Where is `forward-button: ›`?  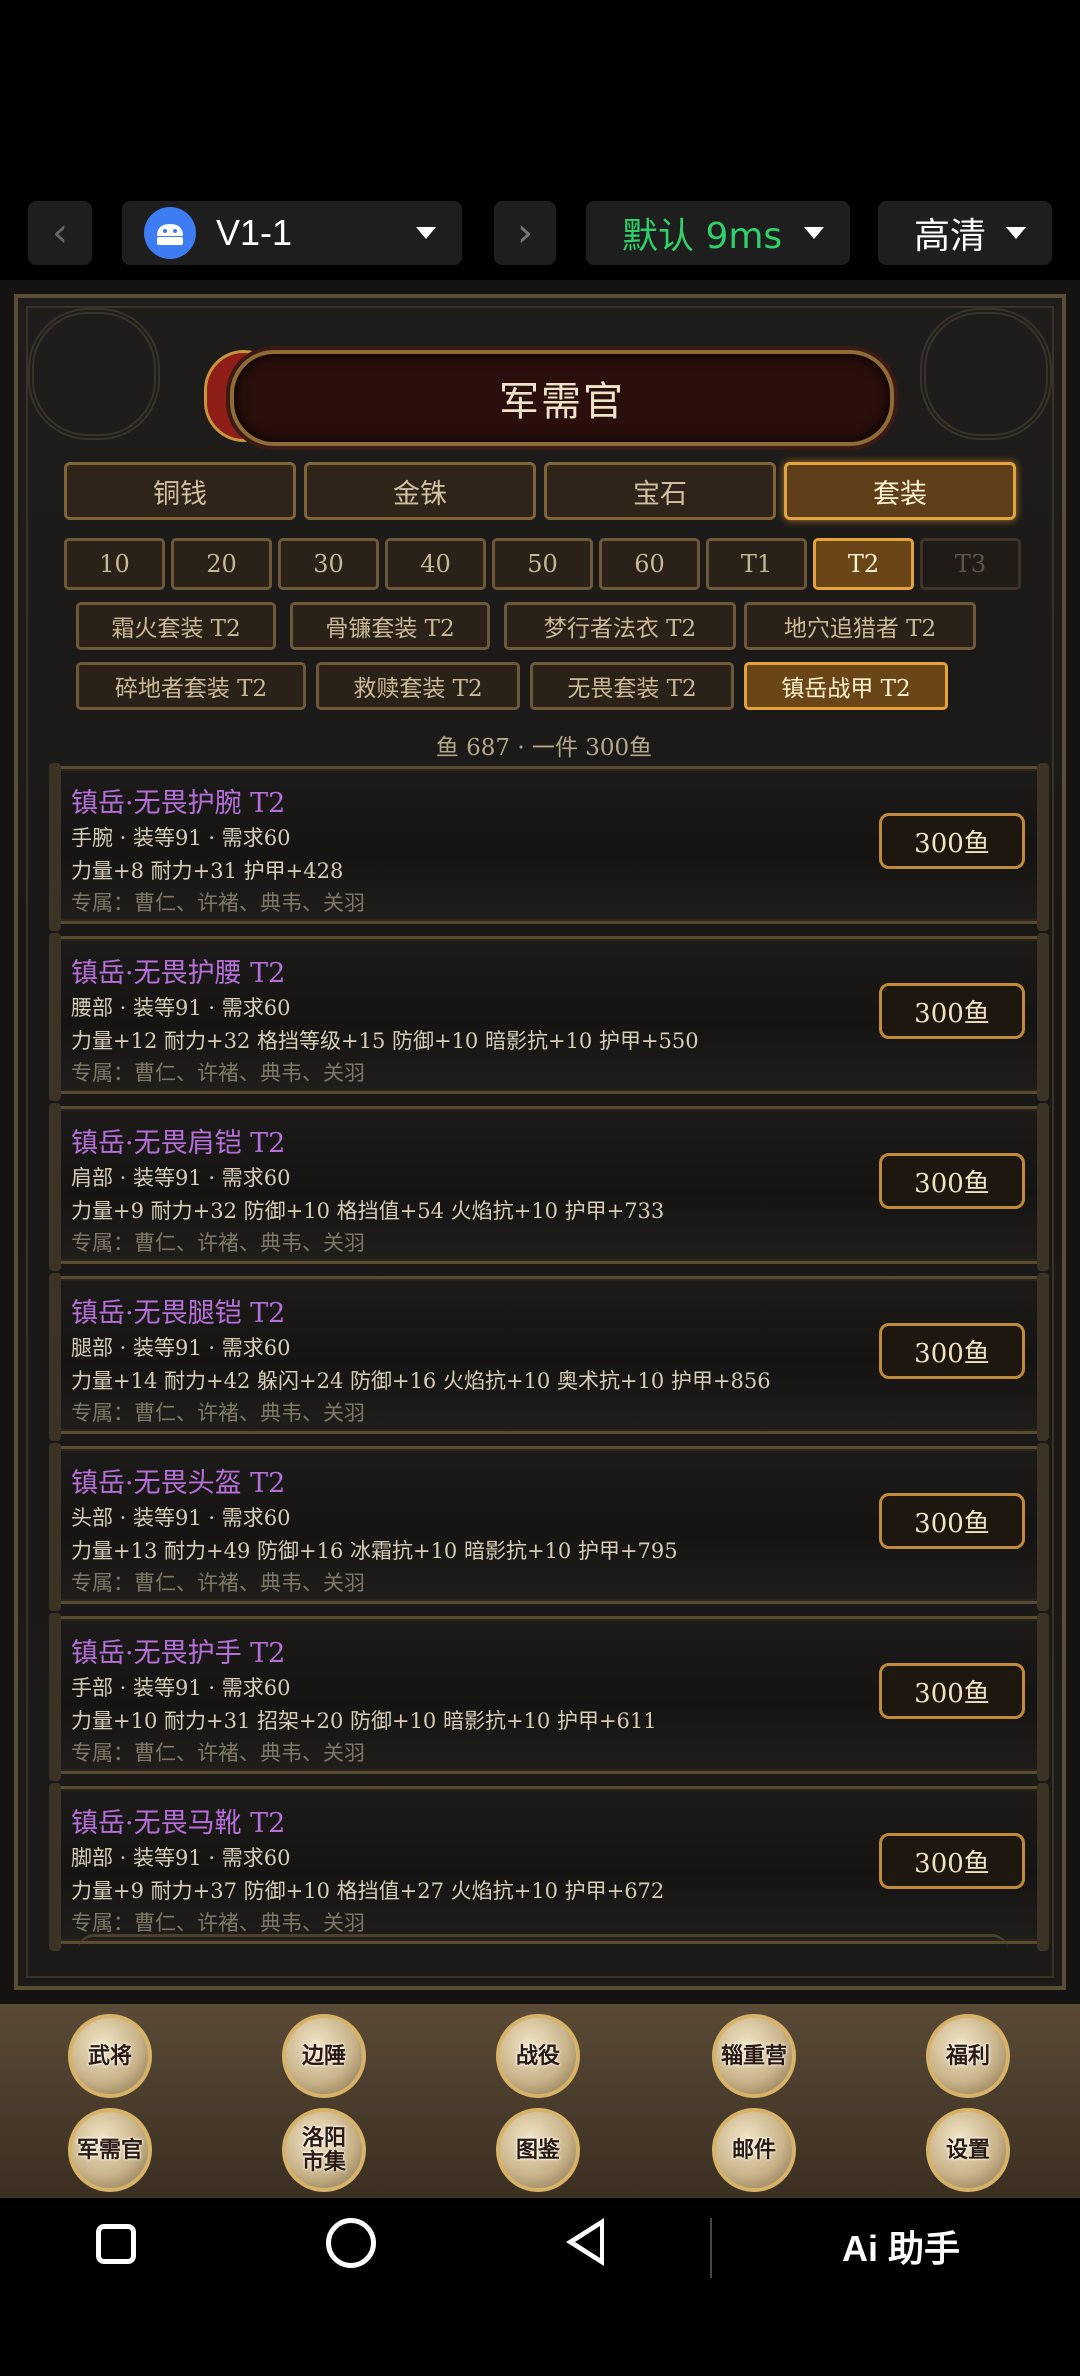
forward-button: › is located at coordinates (525, 233).